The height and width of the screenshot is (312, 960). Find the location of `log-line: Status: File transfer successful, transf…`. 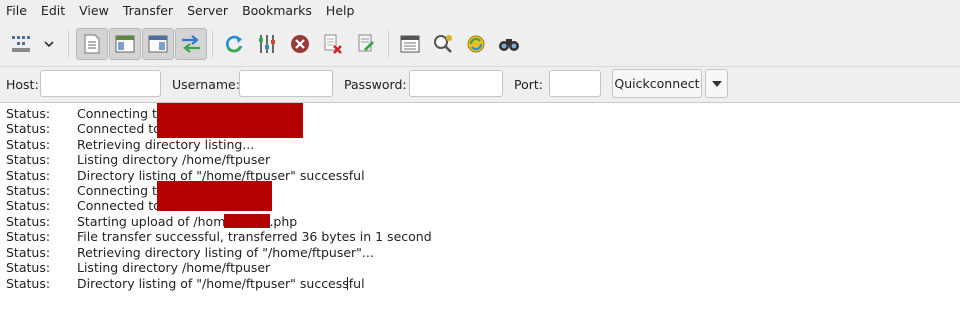

log-line: Status: File transfer successful, transf… is located at coordinates (480, 236).